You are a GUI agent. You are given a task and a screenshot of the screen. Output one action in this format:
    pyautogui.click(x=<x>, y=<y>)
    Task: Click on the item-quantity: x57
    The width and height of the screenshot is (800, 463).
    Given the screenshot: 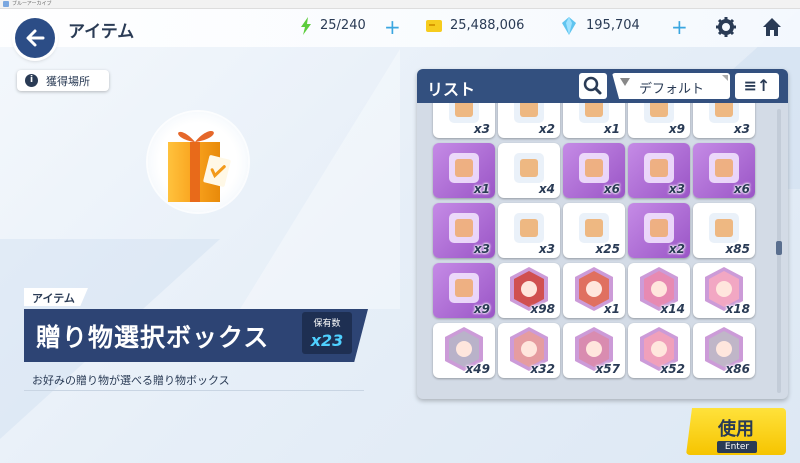 What is the action you would take?
    pyautogui.click(x=607, y=369)
    